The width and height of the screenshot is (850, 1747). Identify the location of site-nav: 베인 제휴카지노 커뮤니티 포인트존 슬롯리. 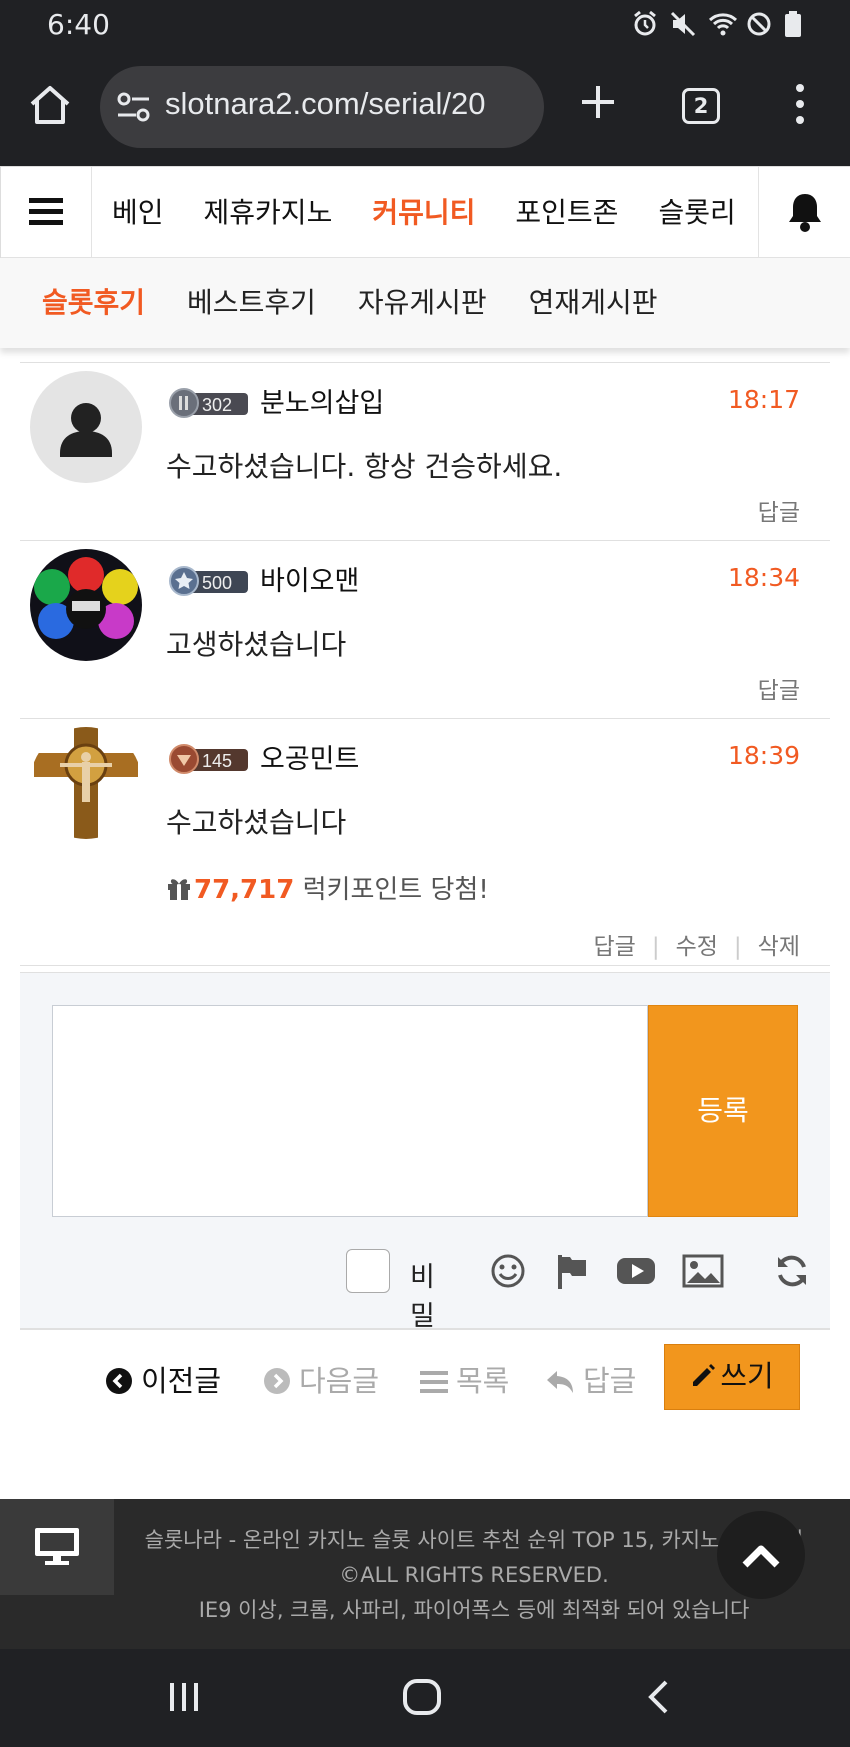
(425, 212).